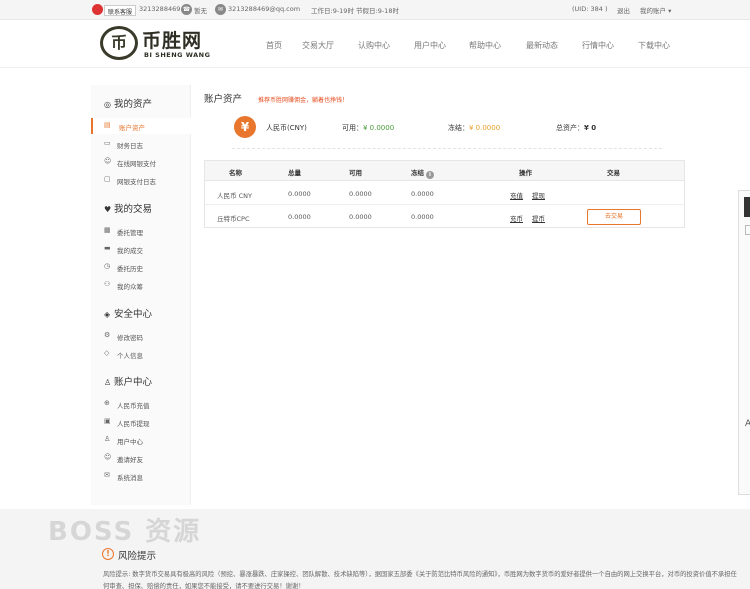 This screenshot has width=750, height=589. Describe the element at coordinates (107, 335) in the screenshot. I see `settings-icon: ⚙` at that location.